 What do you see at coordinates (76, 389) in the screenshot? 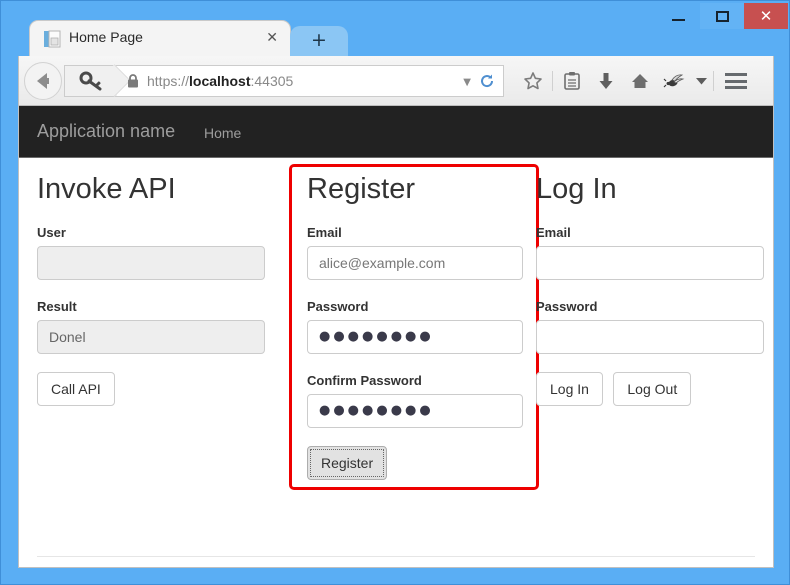
I see `call-api-button: Call API` at bounding box center [76, 389].